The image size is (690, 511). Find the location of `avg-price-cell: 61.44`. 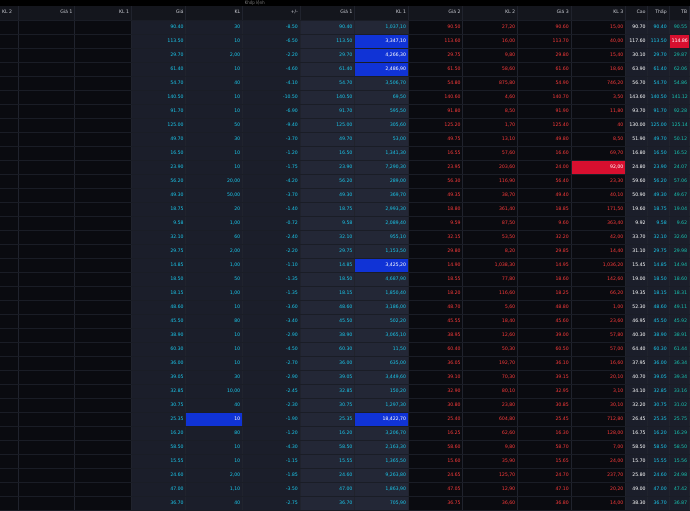

avg-price-cell: 61.44 is located at coordinates (679, 349).